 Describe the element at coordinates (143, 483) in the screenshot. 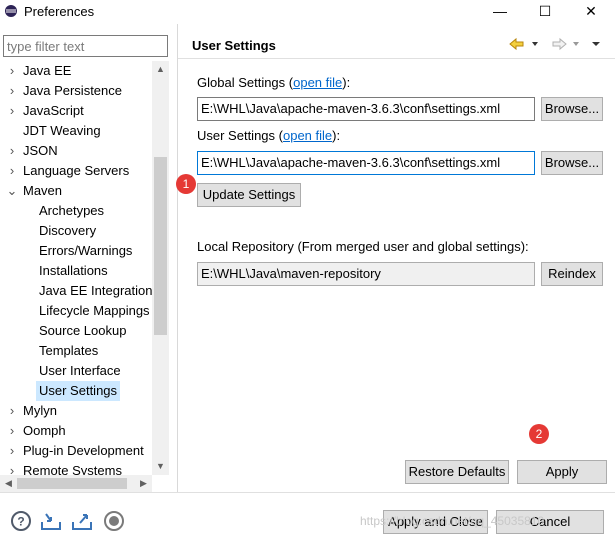

I see `scroll-right-icon: ▶` at that location.